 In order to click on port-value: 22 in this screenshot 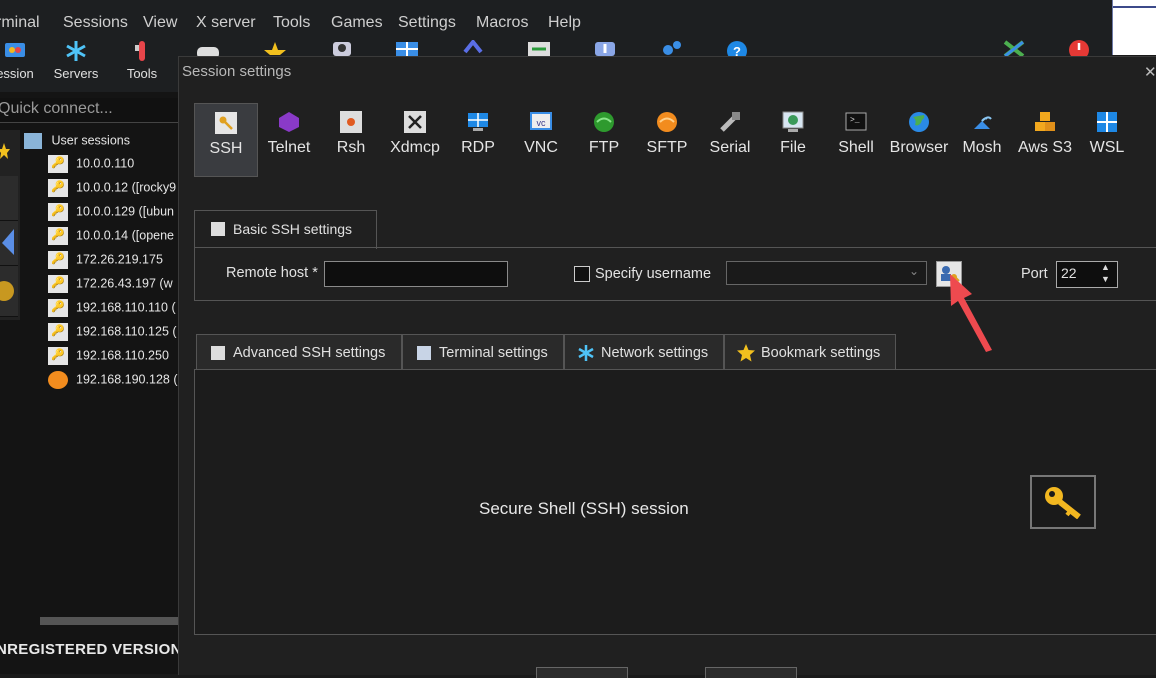, I will do `click(1069, 273)`.